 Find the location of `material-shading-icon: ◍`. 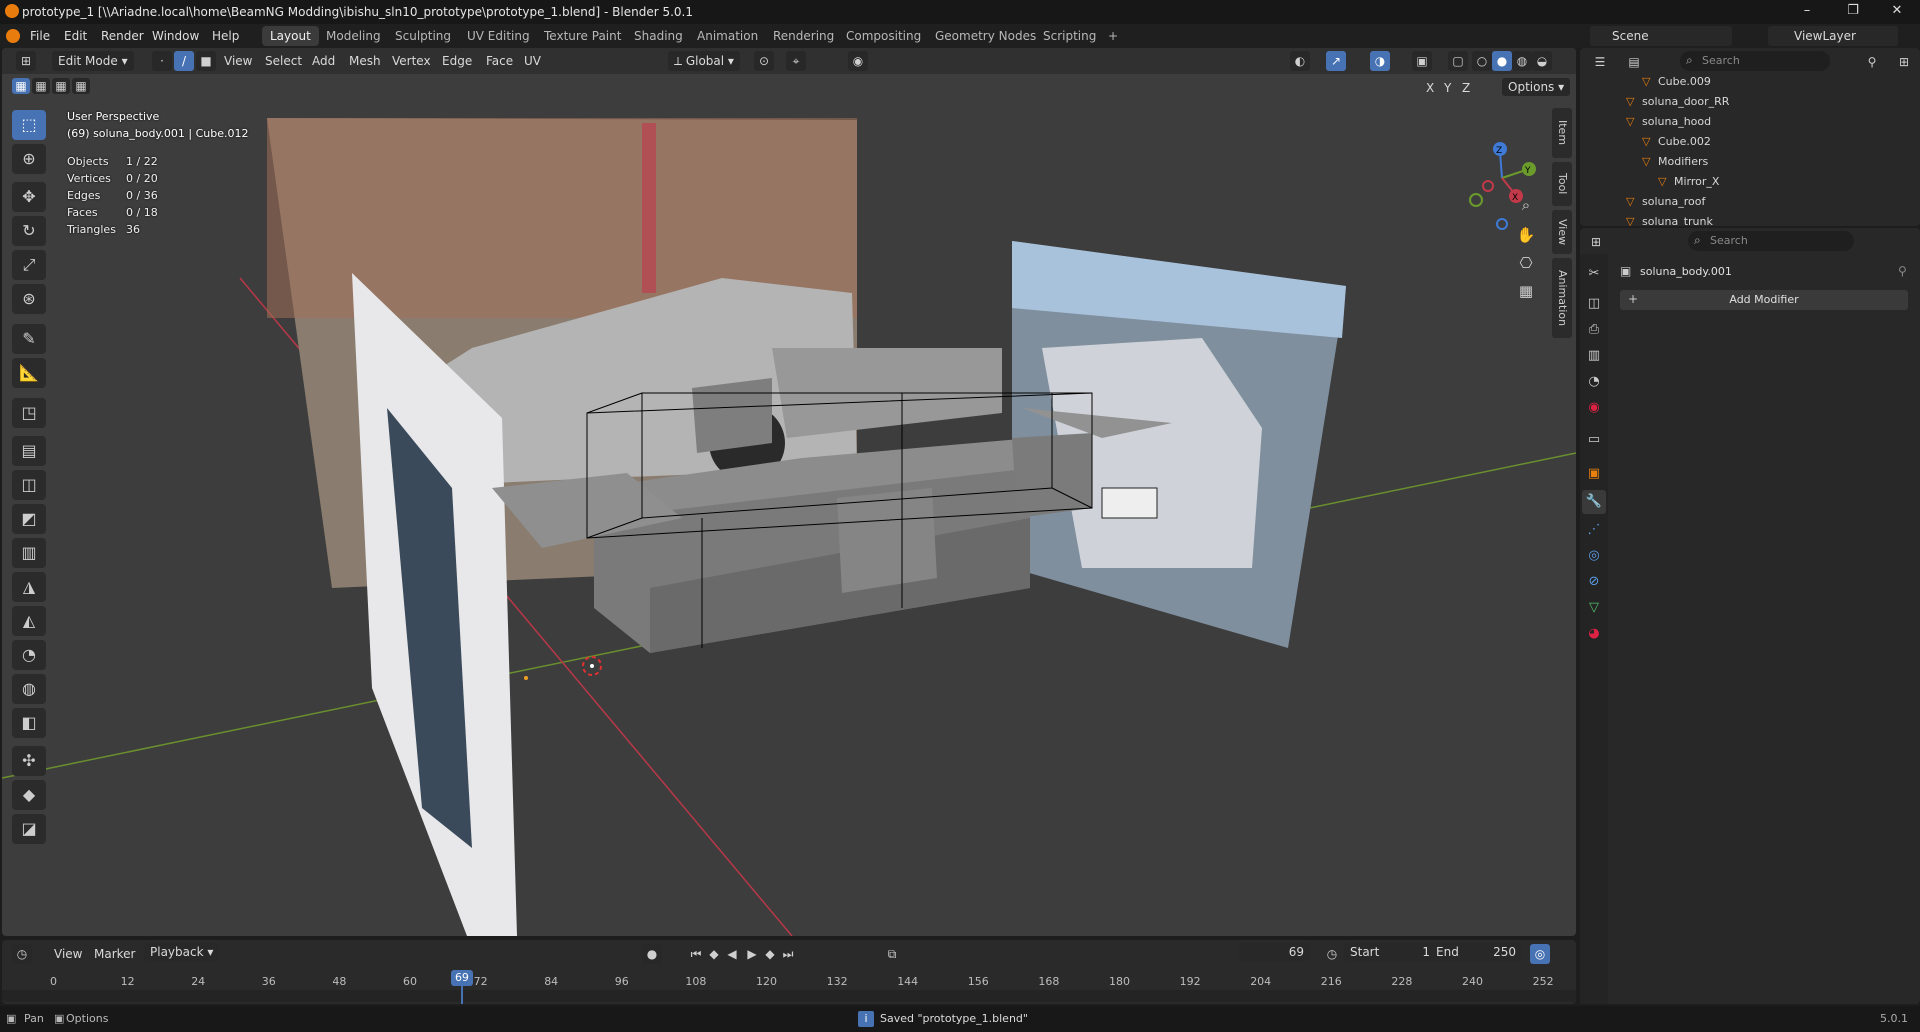

material-shading-icon: ◍ is located at coordinates (1522, 61).